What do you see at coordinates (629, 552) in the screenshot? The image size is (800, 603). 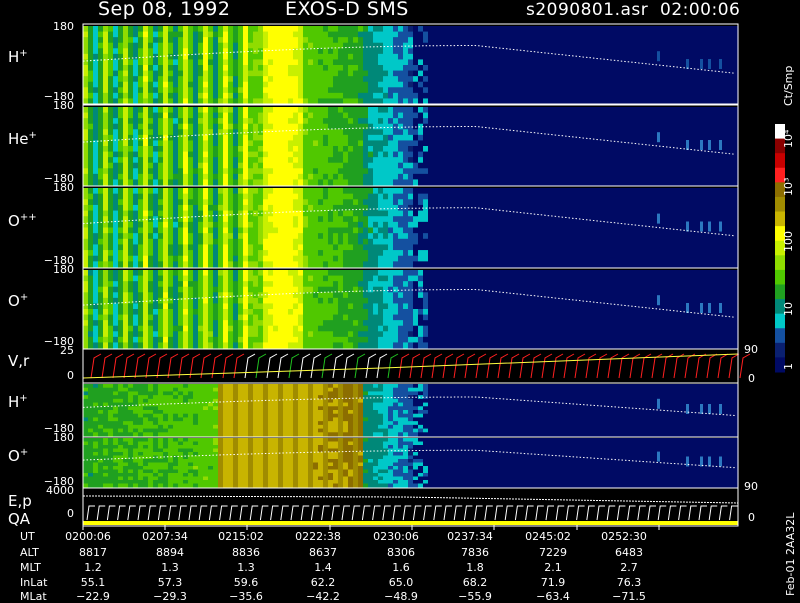 I see `table-cell: 6483` at bounding box center [629, 552].